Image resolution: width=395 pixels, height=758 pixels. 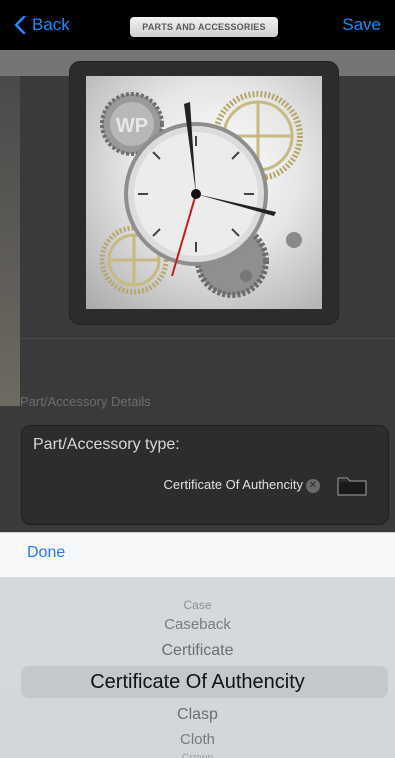 What do you see at coordinates (233, 484) in the screenshot?
I see `type-input: Certificate Of Authencity` at bounding box center [233, 484].